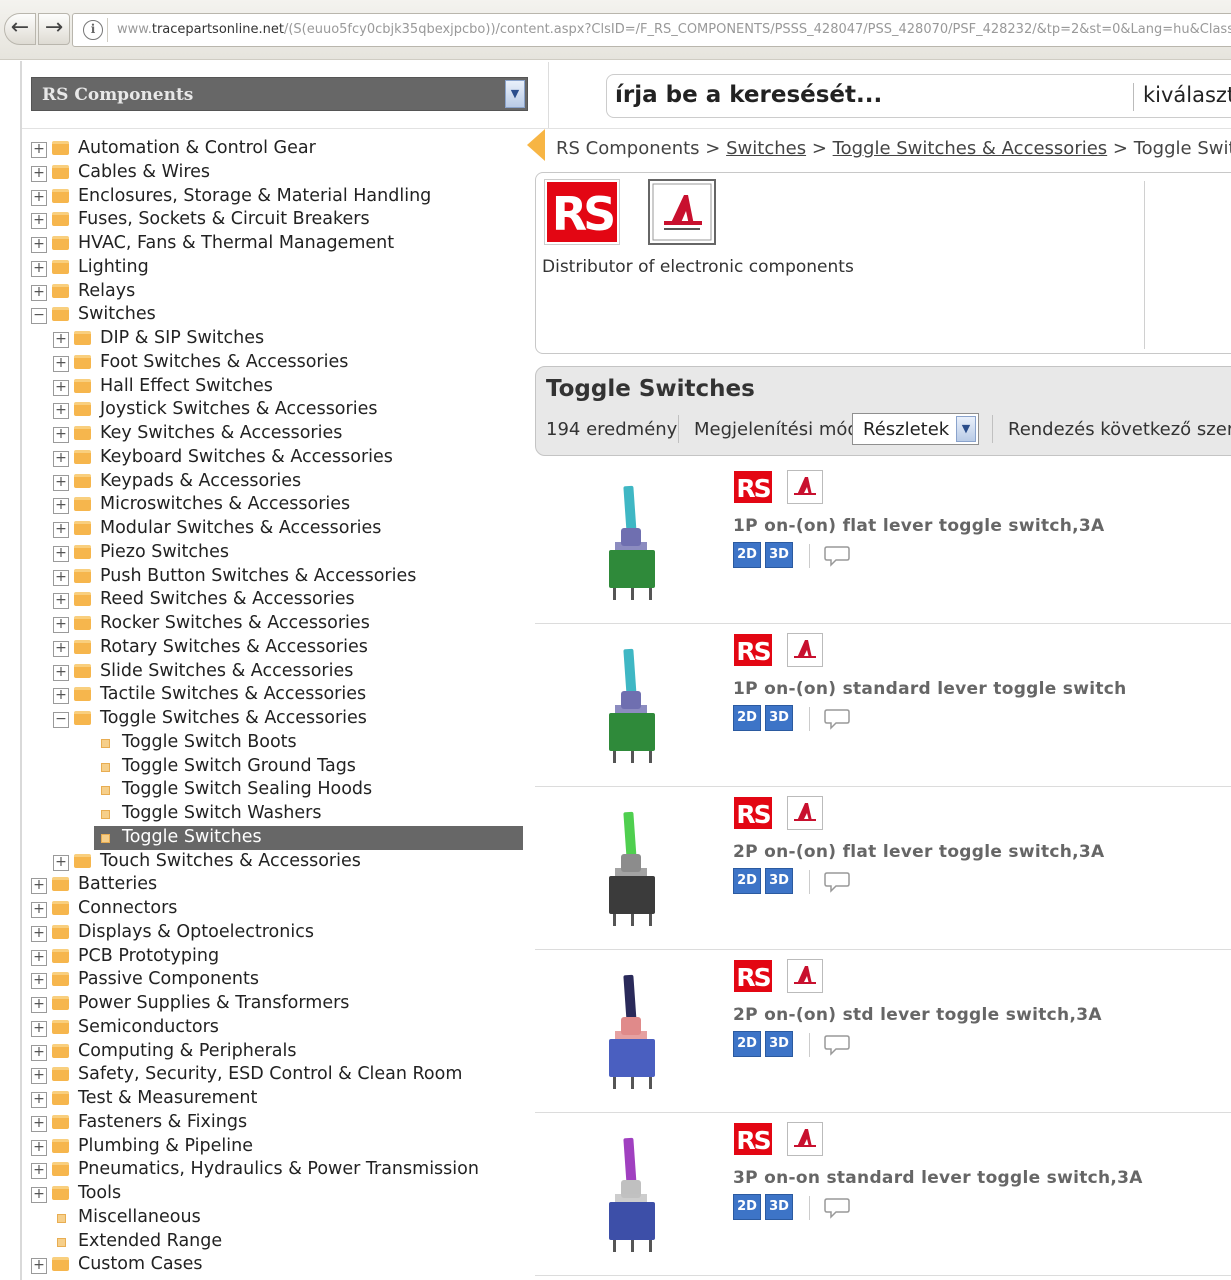 This screenshot has height=1280, width=1231. What do you see at coordinates (279, 94) in the screenshot?
I see `brand-select: RS Components ▼` at bounding box center [279, 94].